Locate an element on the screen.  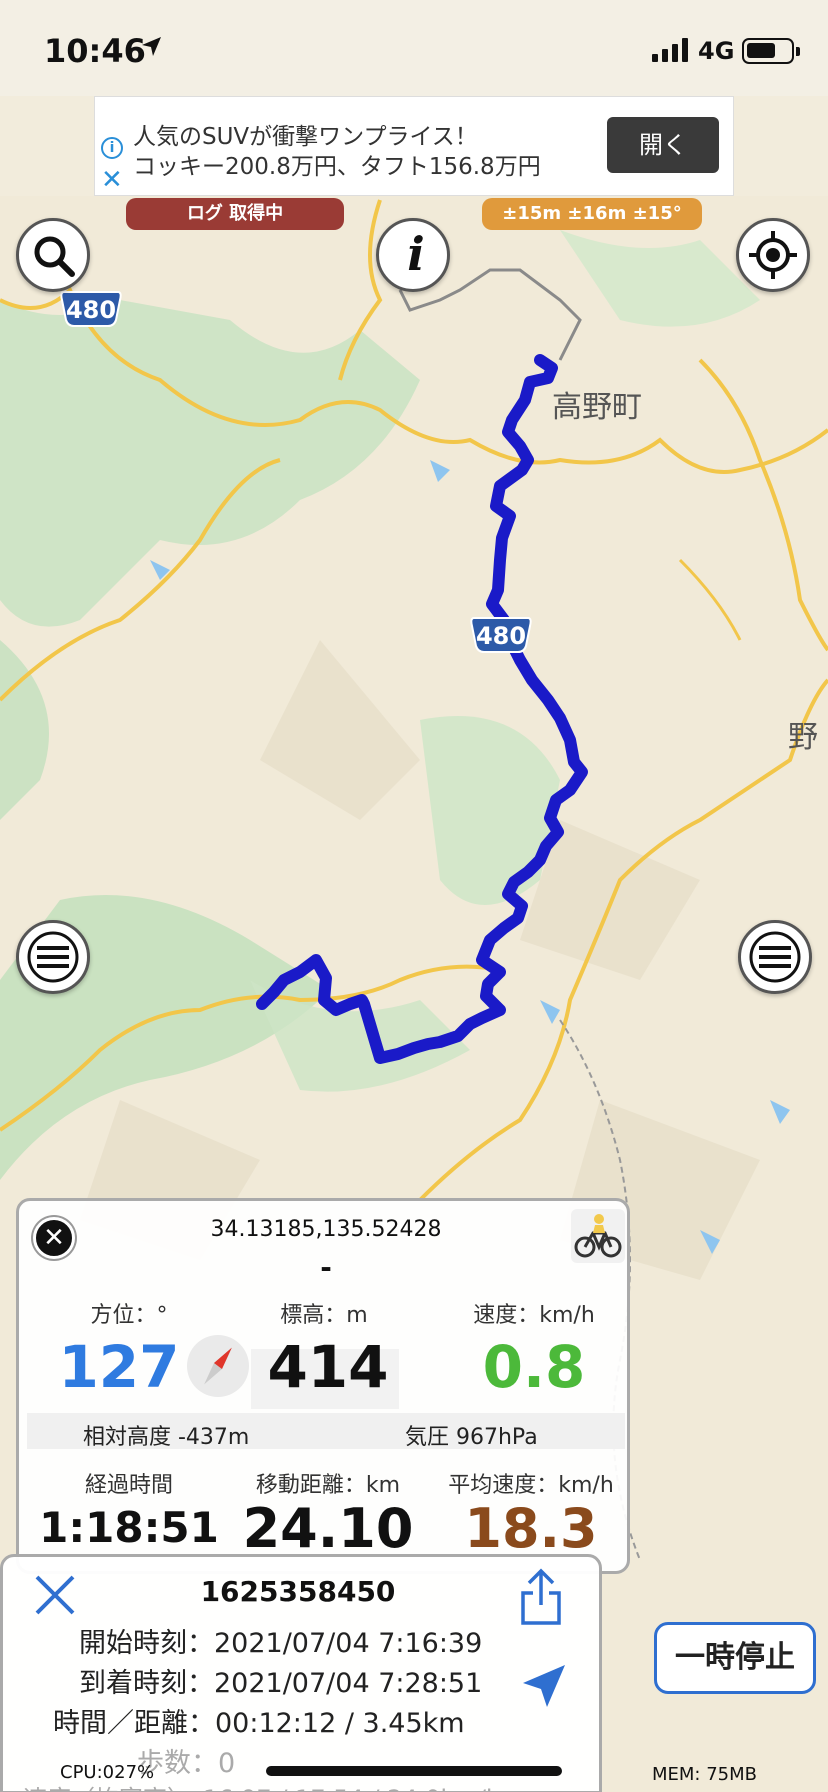
status-bar: 10:46 4G is located at coordinates (414, 48).